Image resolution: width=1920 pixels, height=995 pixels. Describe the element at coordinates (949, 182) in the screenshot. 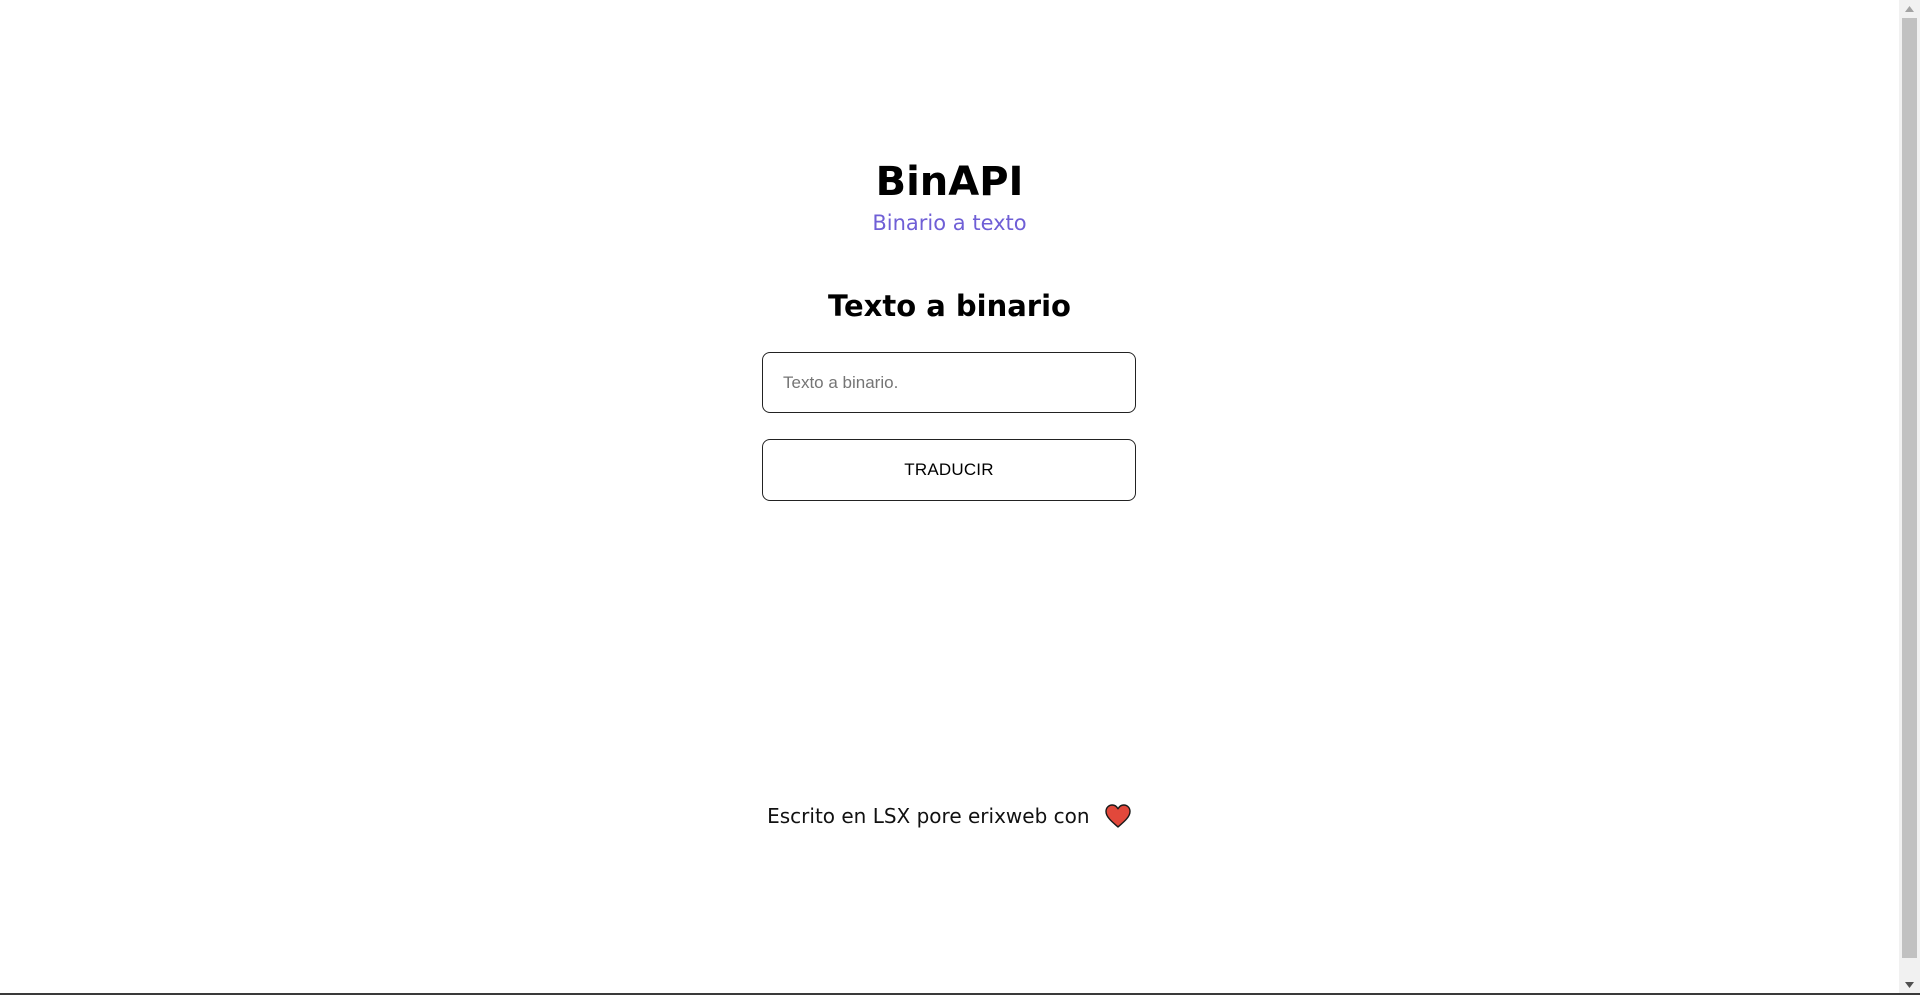

I see `app-title: BinAPI` at that location.